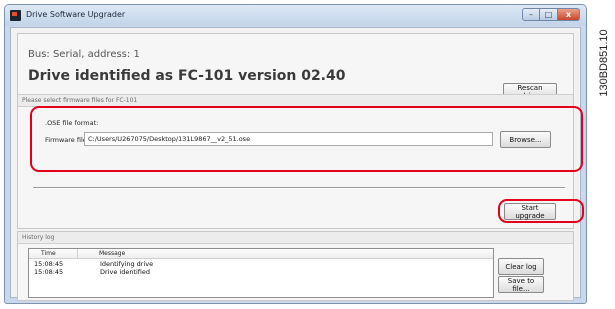 This screenshot has width=615, height=309. Describe the element at coordinates (531, 14) in the screenshot. I see `minimize-icon: –` at that location.